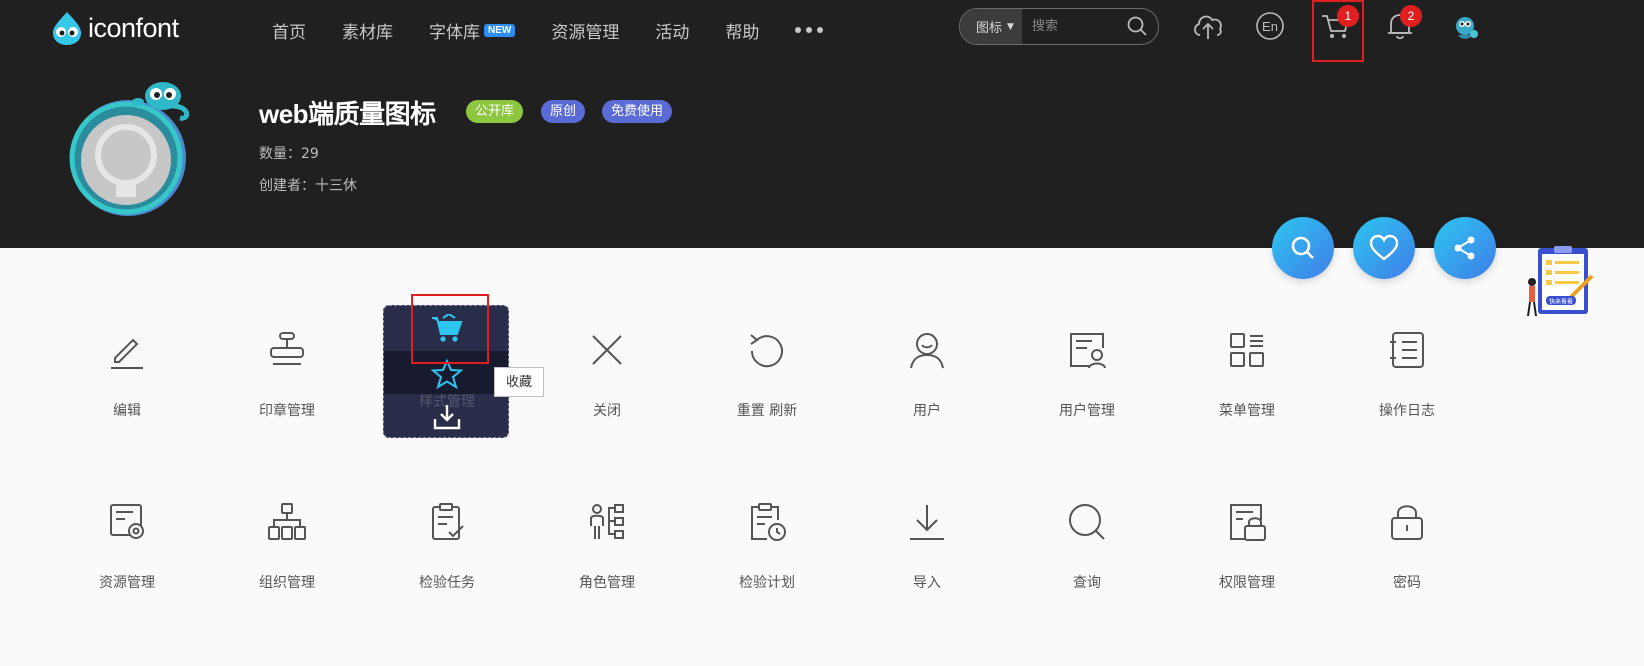 The height and width of the screenshot is (666, 1644). I want to click on icon-card-role: 角色管理, so click(607, 557).